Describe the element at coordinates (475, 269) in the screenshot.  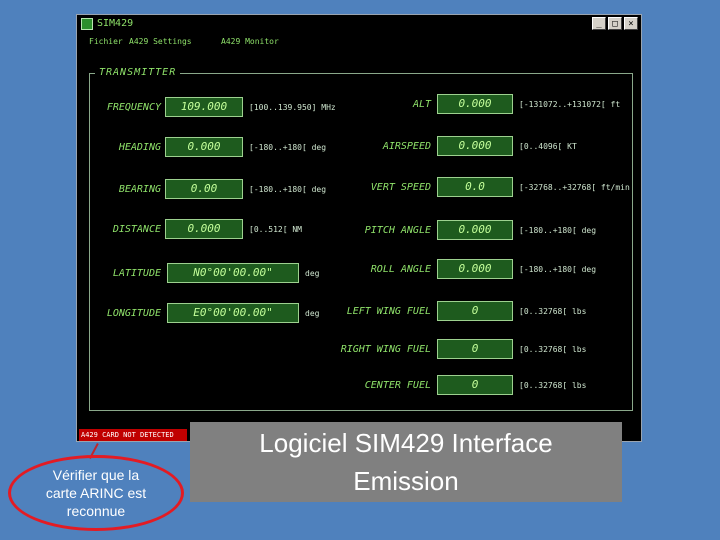
I see `roll-angle-field: 0.000` at that location.